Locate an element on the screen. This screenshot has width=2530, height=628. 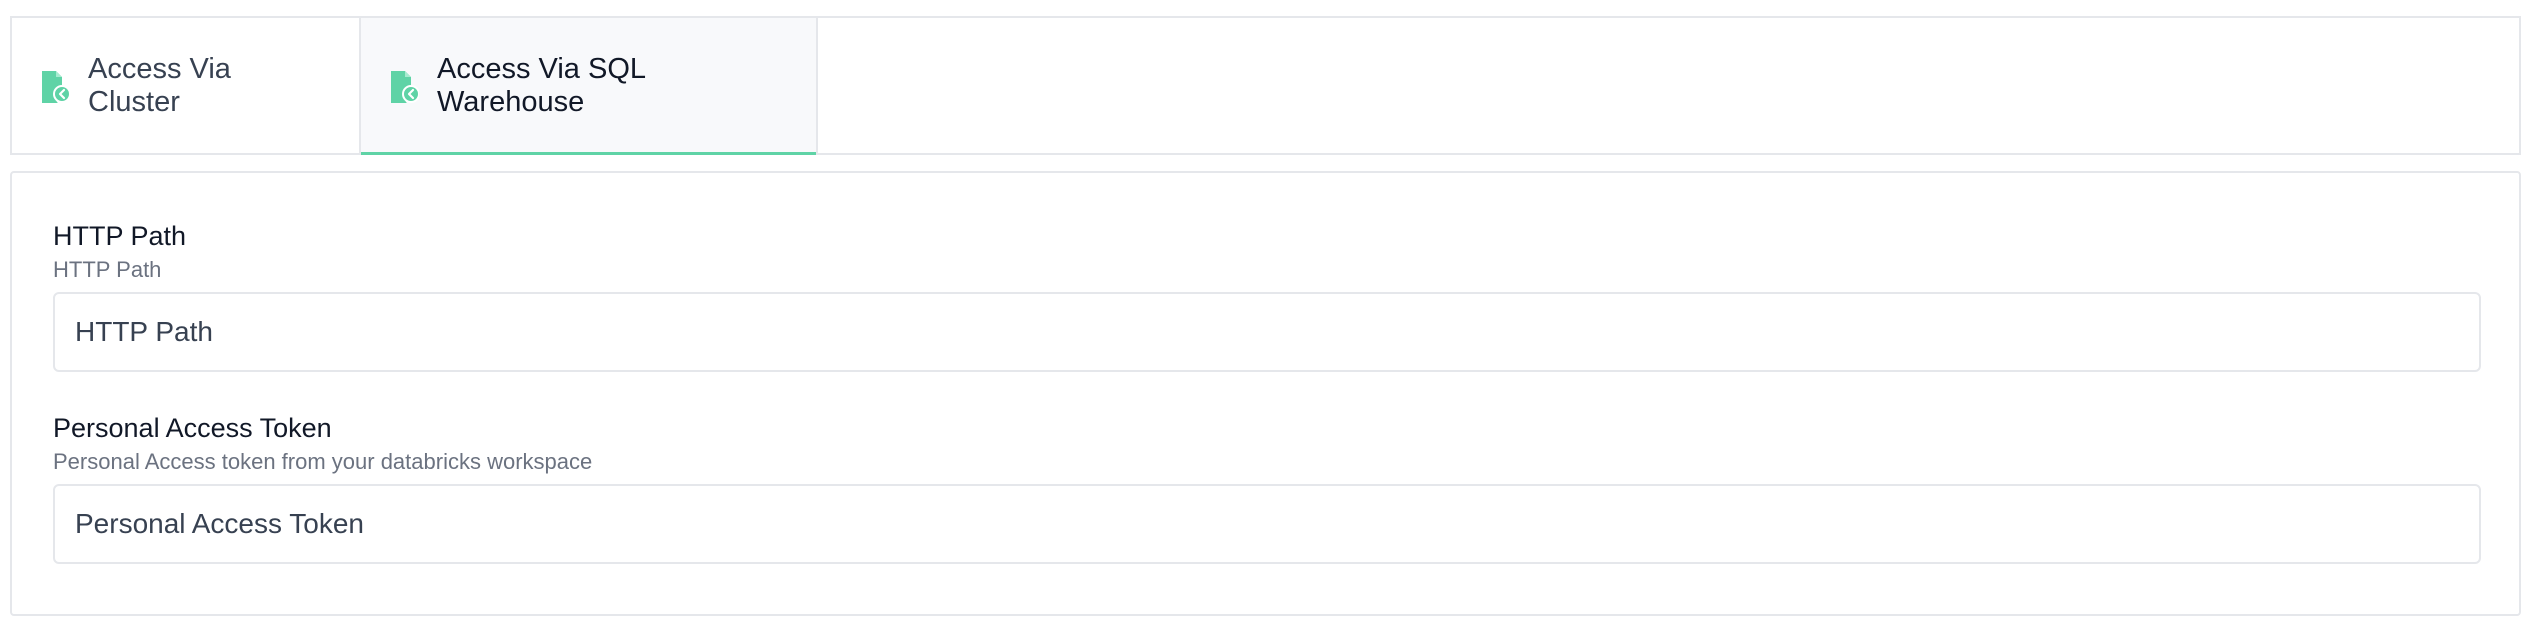
tab-access-via-sql-warehouse: Access Via SQL Warehouse is located at coordinates (588, 86).